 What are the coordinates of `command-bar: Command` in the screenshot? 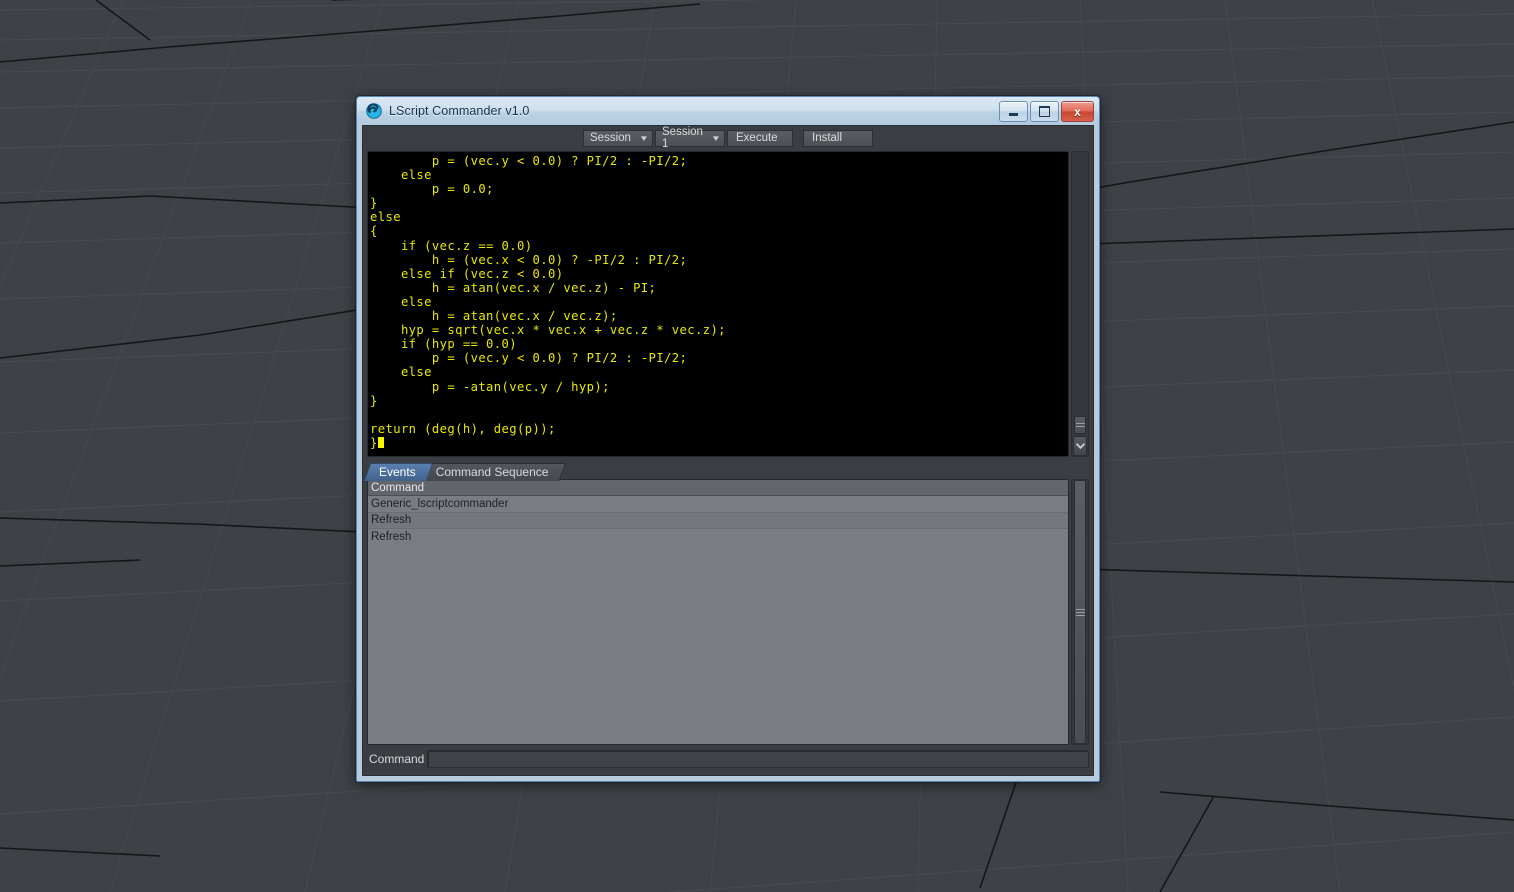 It's located at (728, 759).